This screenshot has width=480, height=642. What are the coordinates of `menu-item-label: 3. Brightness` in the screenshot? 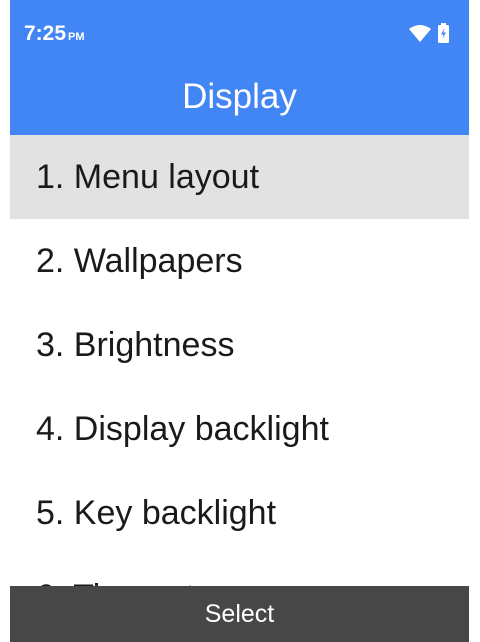 It's located at (135, 344).